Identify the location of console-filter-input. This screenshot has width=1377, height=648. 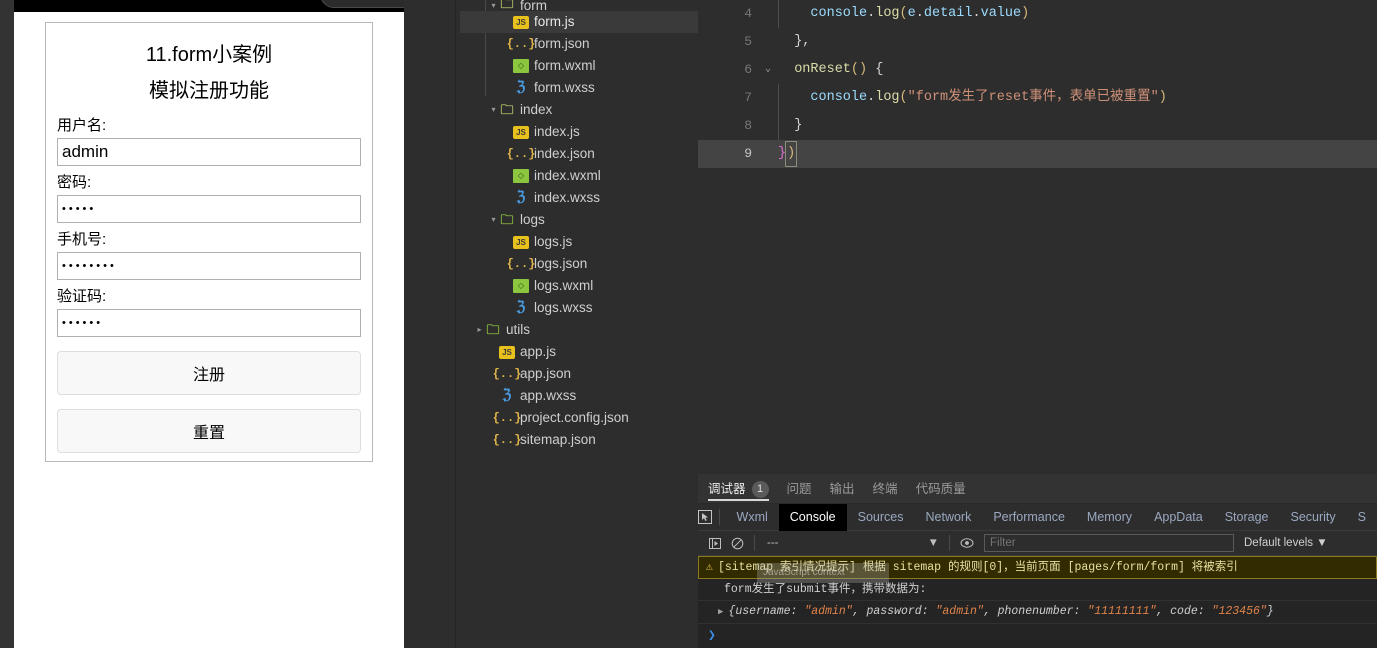
(1109, 543).